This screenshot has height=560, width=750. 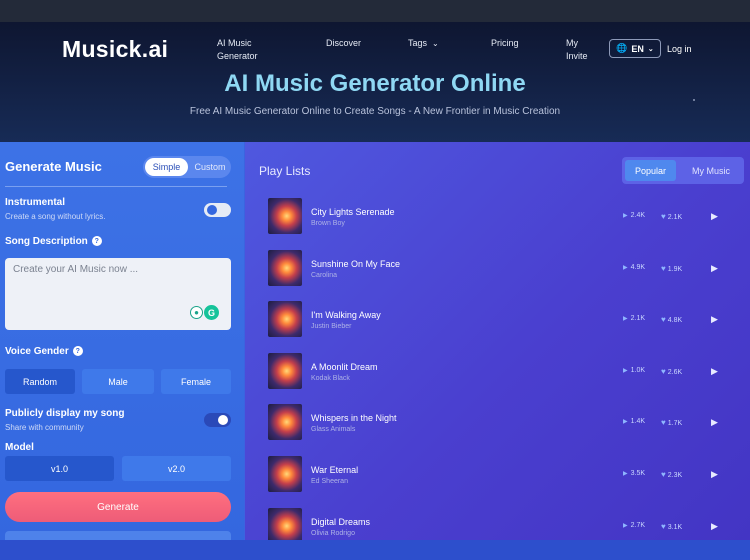 What do you see at coordinates (581, 50) in the screenshot?
I see `nav-my-invite: My Invite` at bounding box center [581, 50].